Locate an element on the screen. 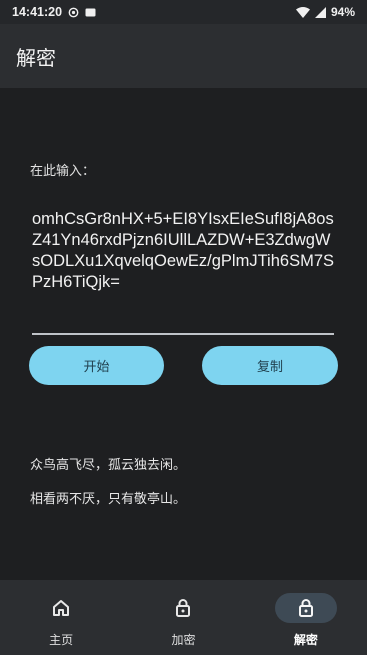 Image resolution: width=367 pixels, height=655 pixels. nav-label-home: 主页 is located at coordinates (61, 640).